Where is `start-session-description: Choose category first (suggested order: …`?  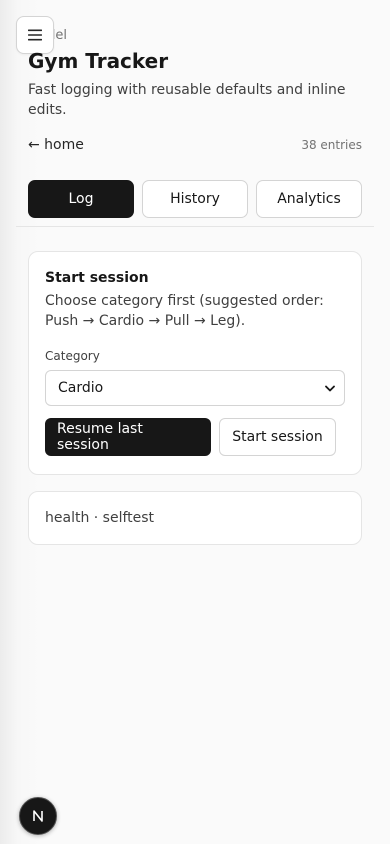 start-session-description: Choose category first (suggested order: … is located at coordinates (184, 311).